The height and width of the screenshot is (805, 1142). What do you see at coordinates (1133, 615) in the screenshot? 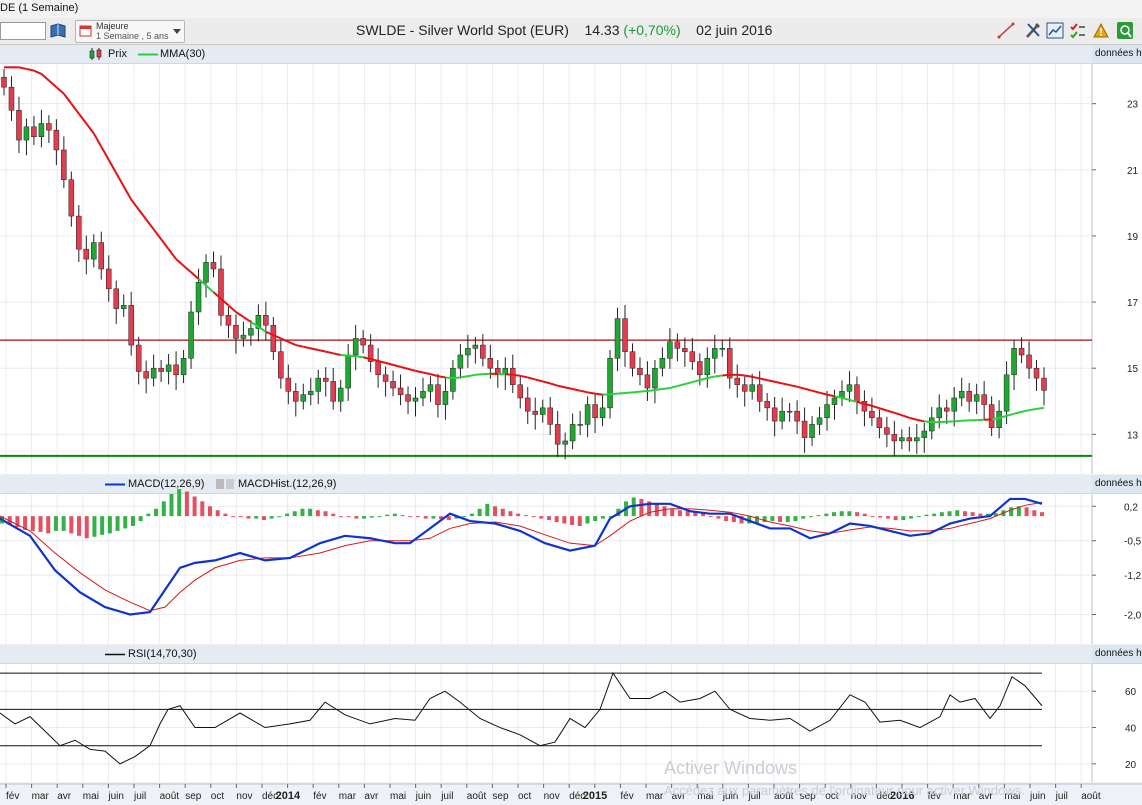
I see `y-tick-label-macd-3: -2,0` at bounding box center [1133, 615].